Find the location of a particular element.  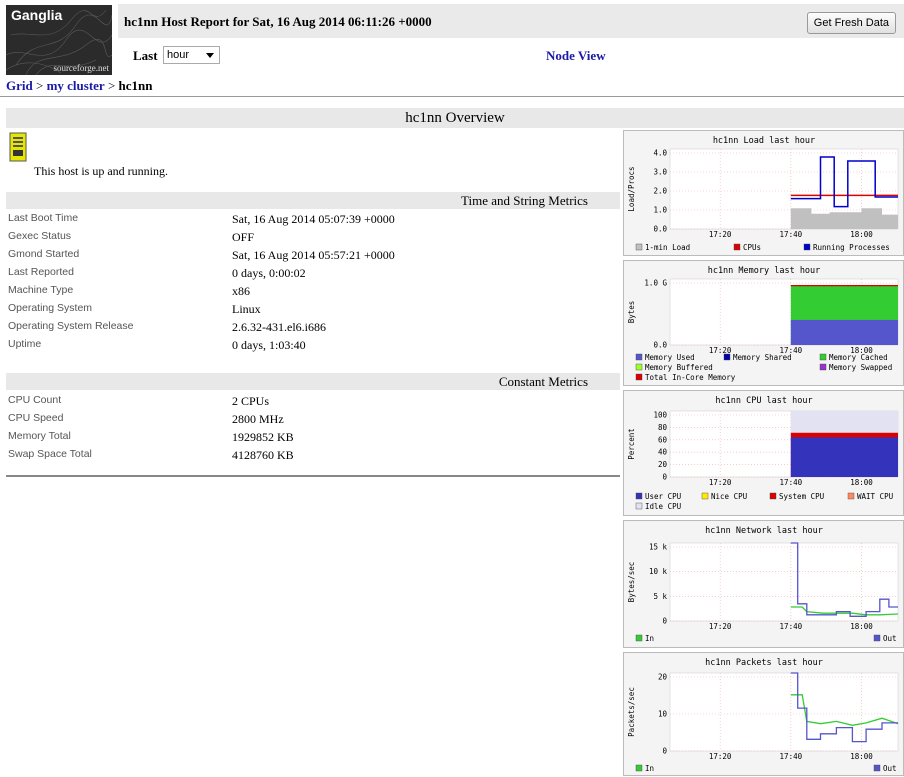

legend-label: Memory Cached is located at coordinates (858, 357).